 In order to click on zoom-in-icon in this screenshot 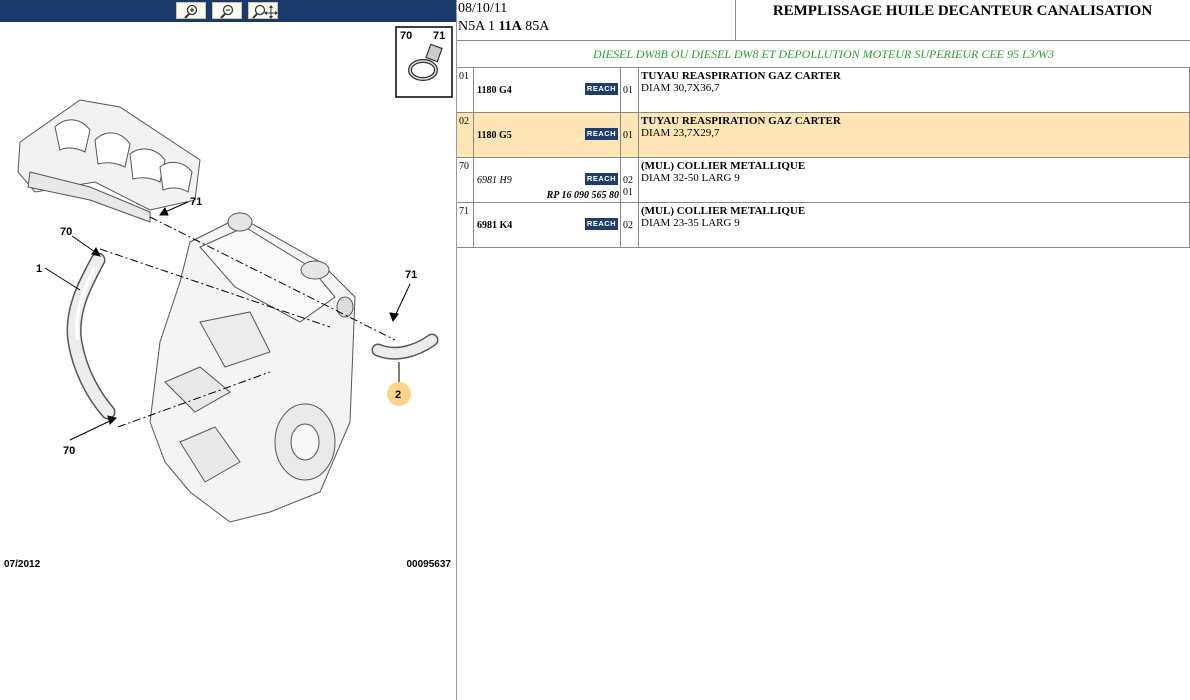, I will do `click(191, 11)`.